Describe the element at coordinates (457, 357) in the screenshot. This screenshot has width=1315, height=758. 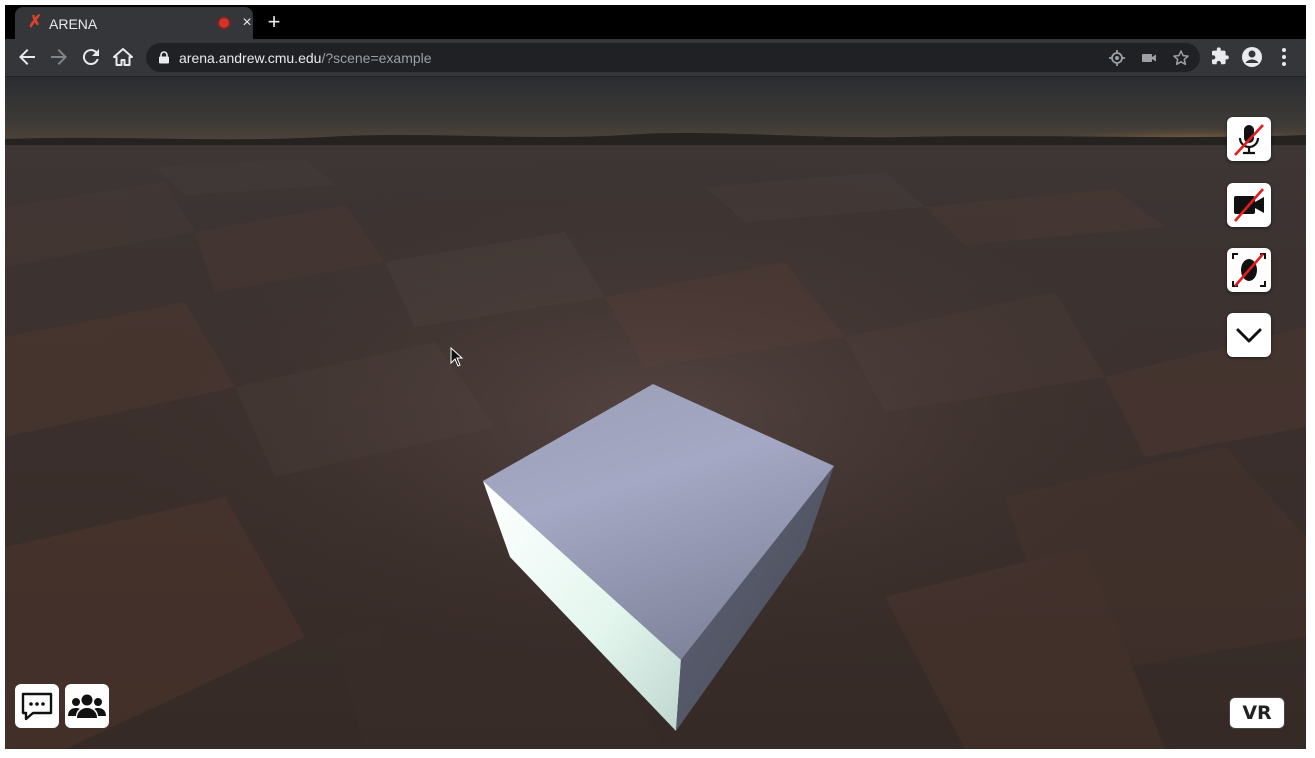
I see `mouse-cursor-icon` at that location.